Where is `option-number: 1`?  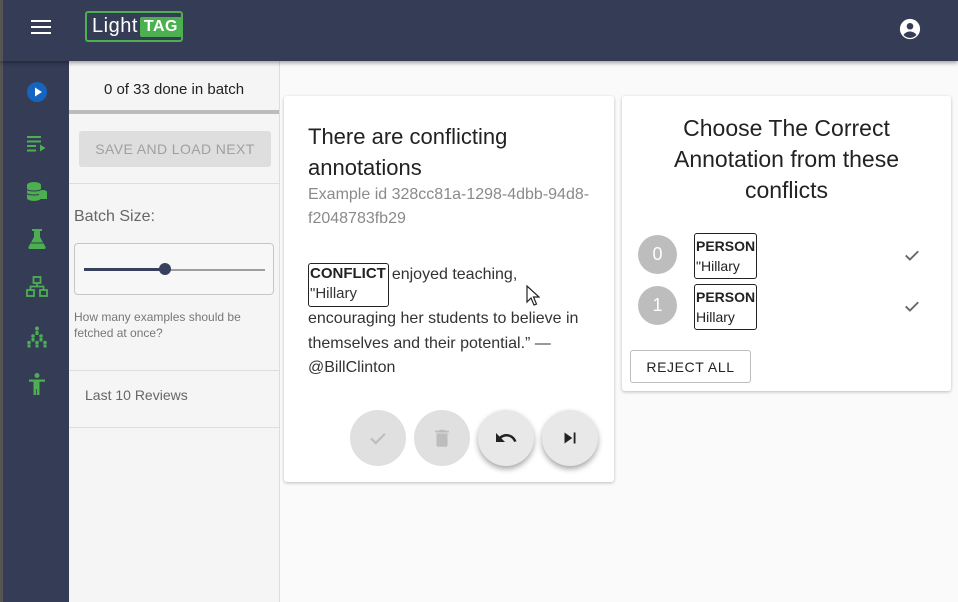
option-number: 1 is located at coordinates (657, 305).